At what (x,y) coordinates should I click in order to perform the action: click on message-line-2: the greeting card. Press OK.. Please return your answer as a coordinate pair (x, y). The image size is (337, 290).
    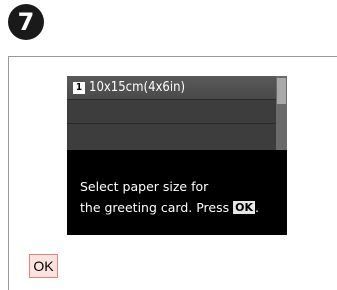
    Looking at the image, I should click on (182, 207).